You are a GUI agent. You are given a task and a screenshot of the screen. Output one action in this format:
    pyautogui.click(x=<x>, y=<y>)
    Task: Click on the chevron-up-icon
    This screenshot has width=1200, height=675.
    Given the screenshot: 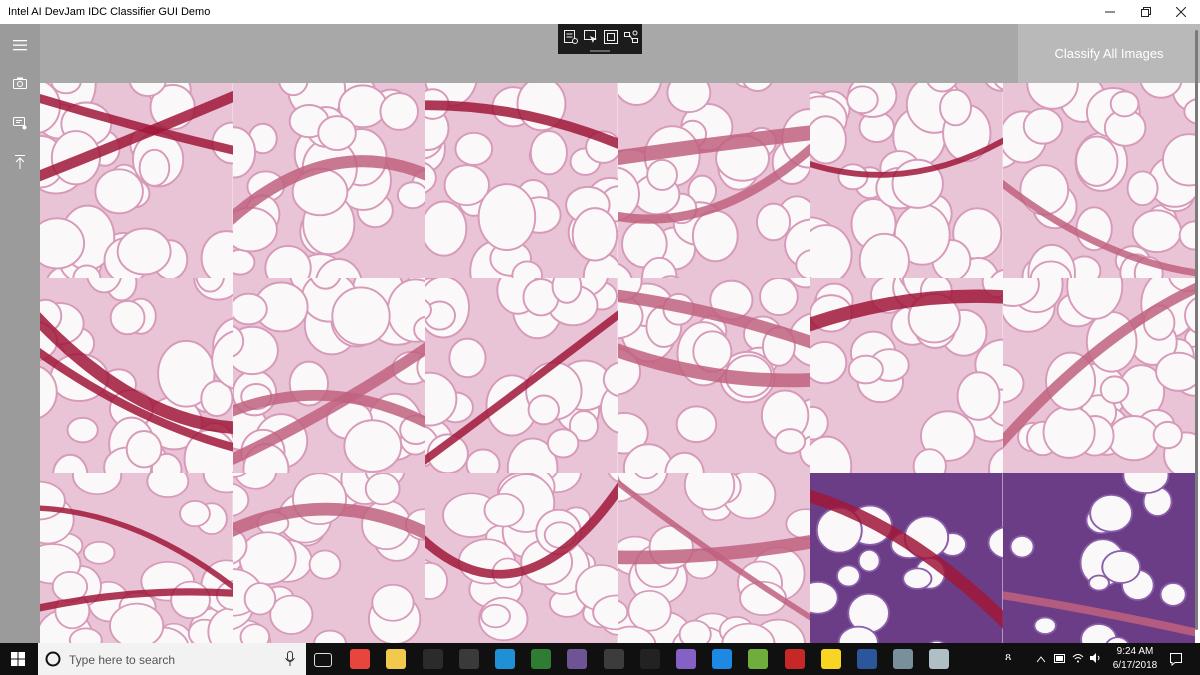 What is the action you would take?
    pyautogui.click(x=1041, y=659)
    